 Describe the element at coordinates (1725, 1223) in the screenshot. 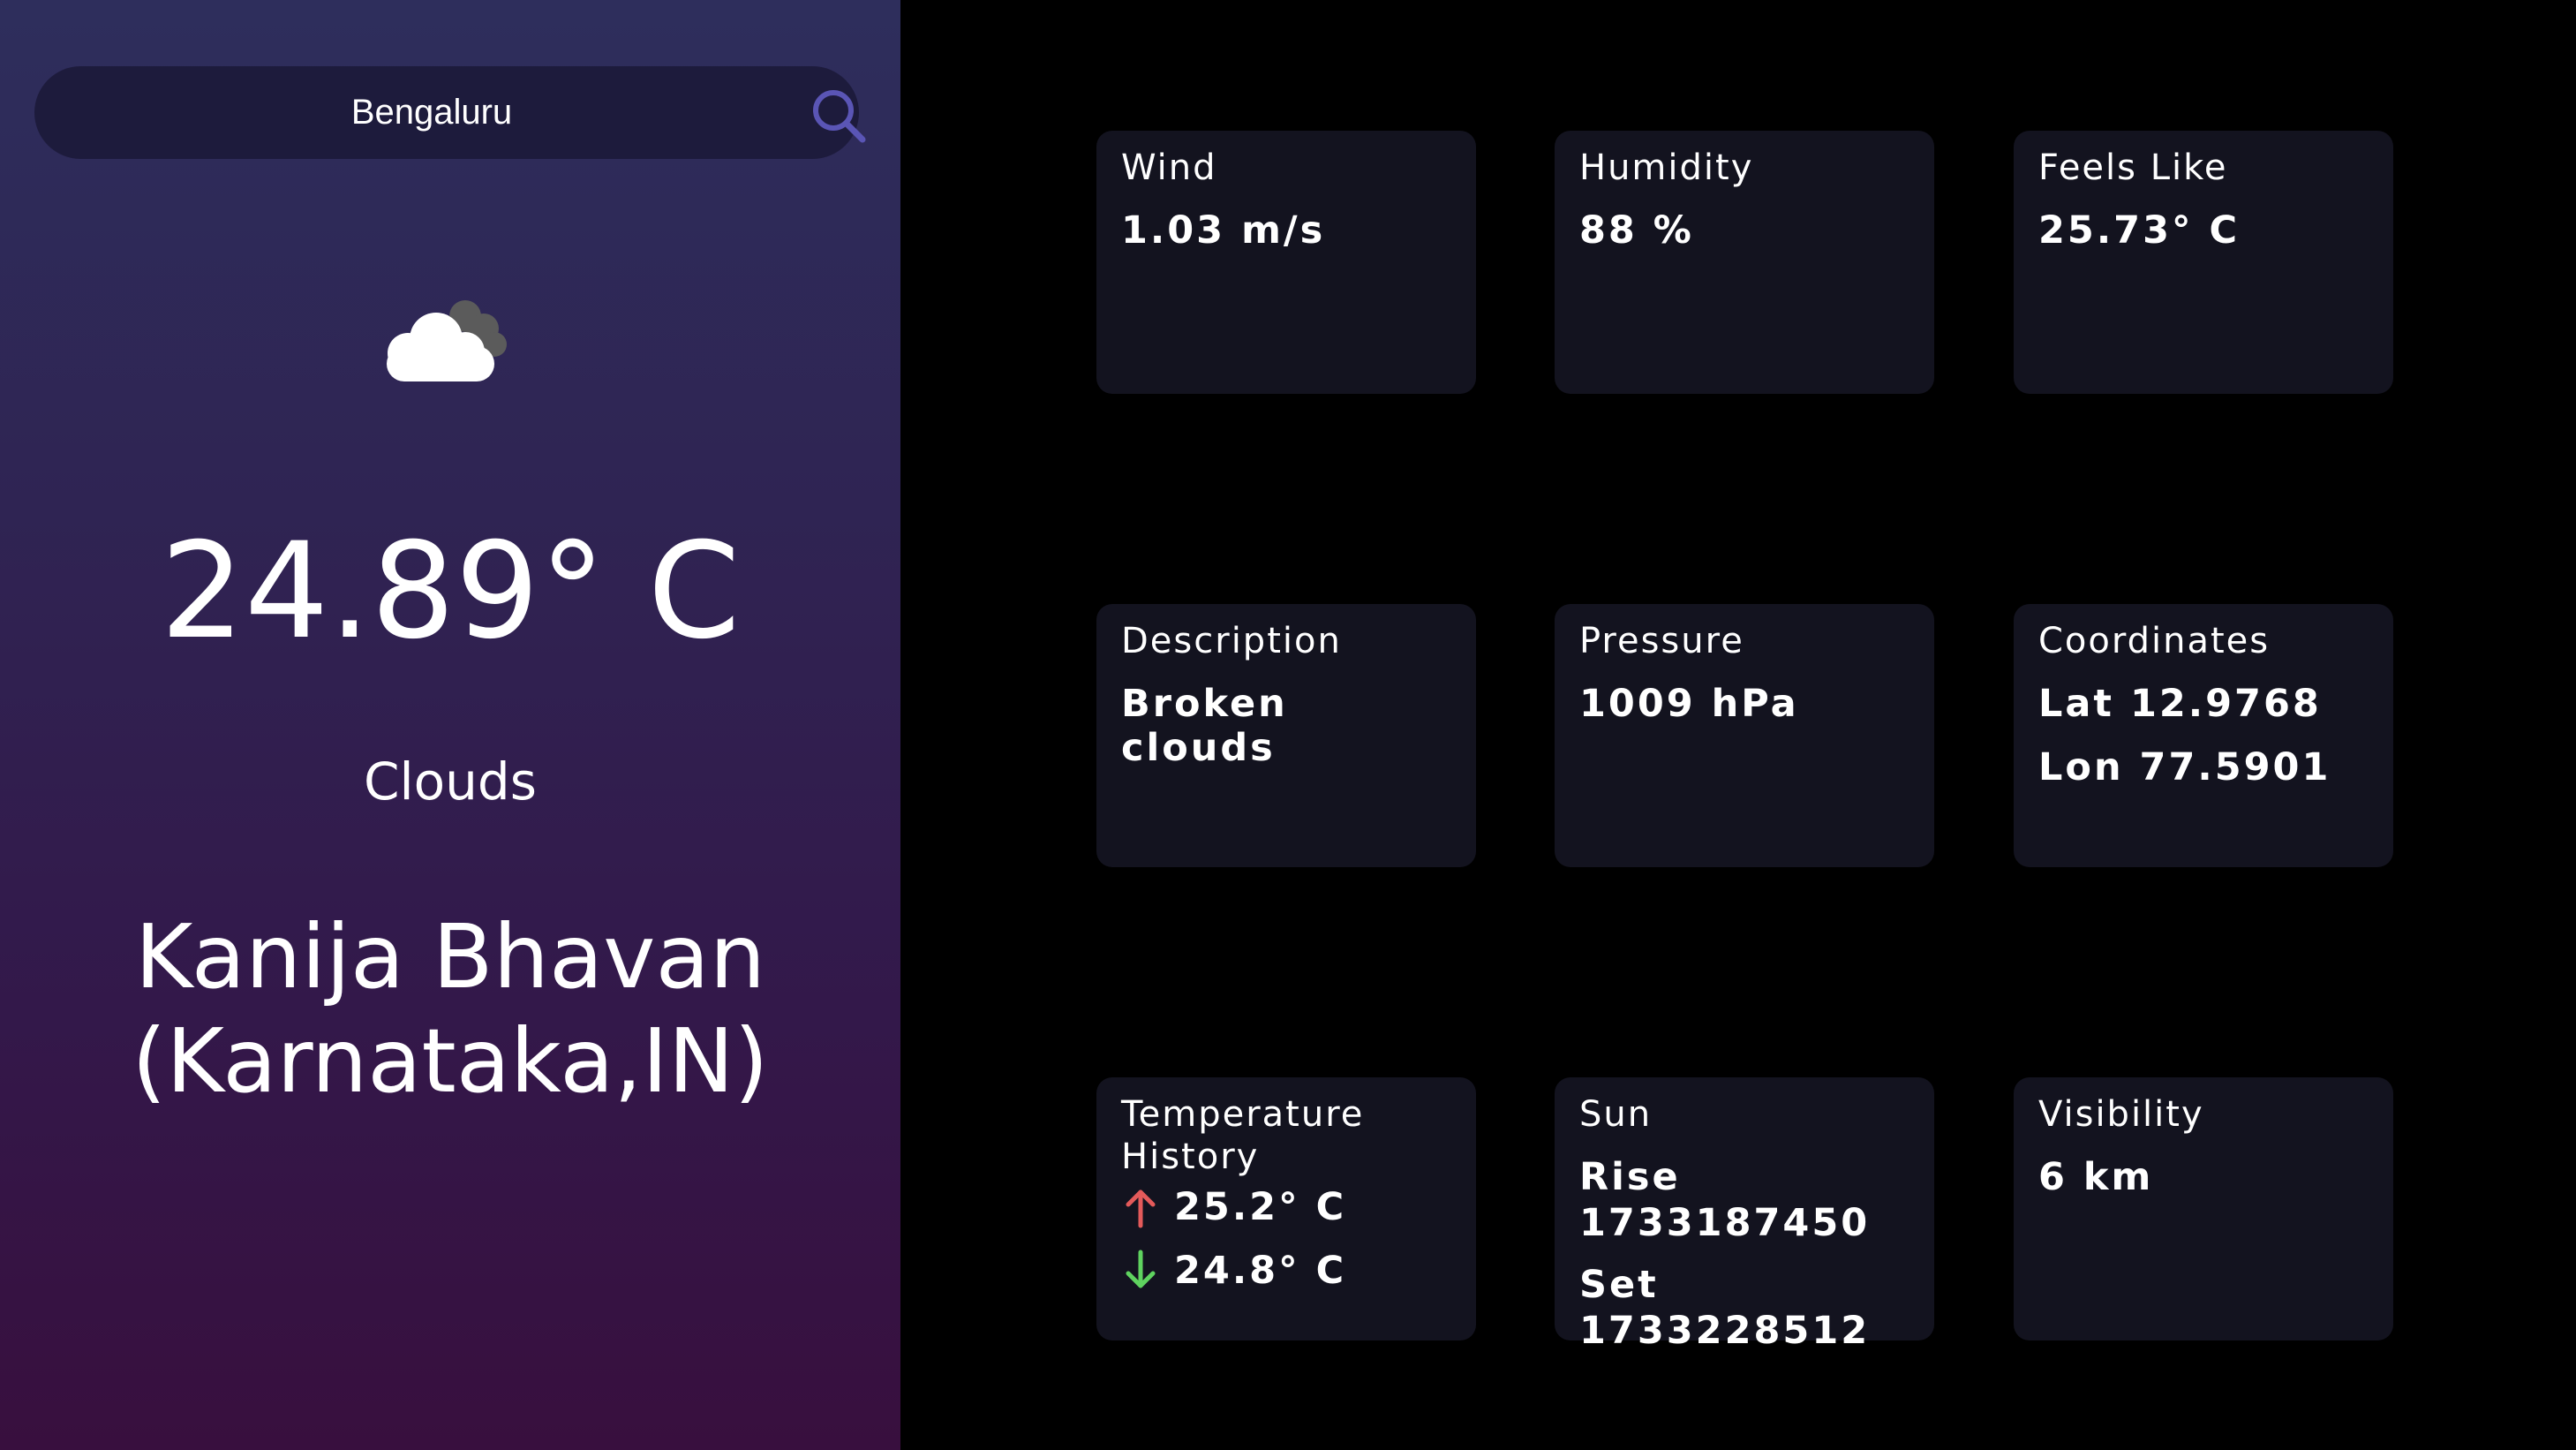

I see `sunrise-value: 1733187450` at that location.